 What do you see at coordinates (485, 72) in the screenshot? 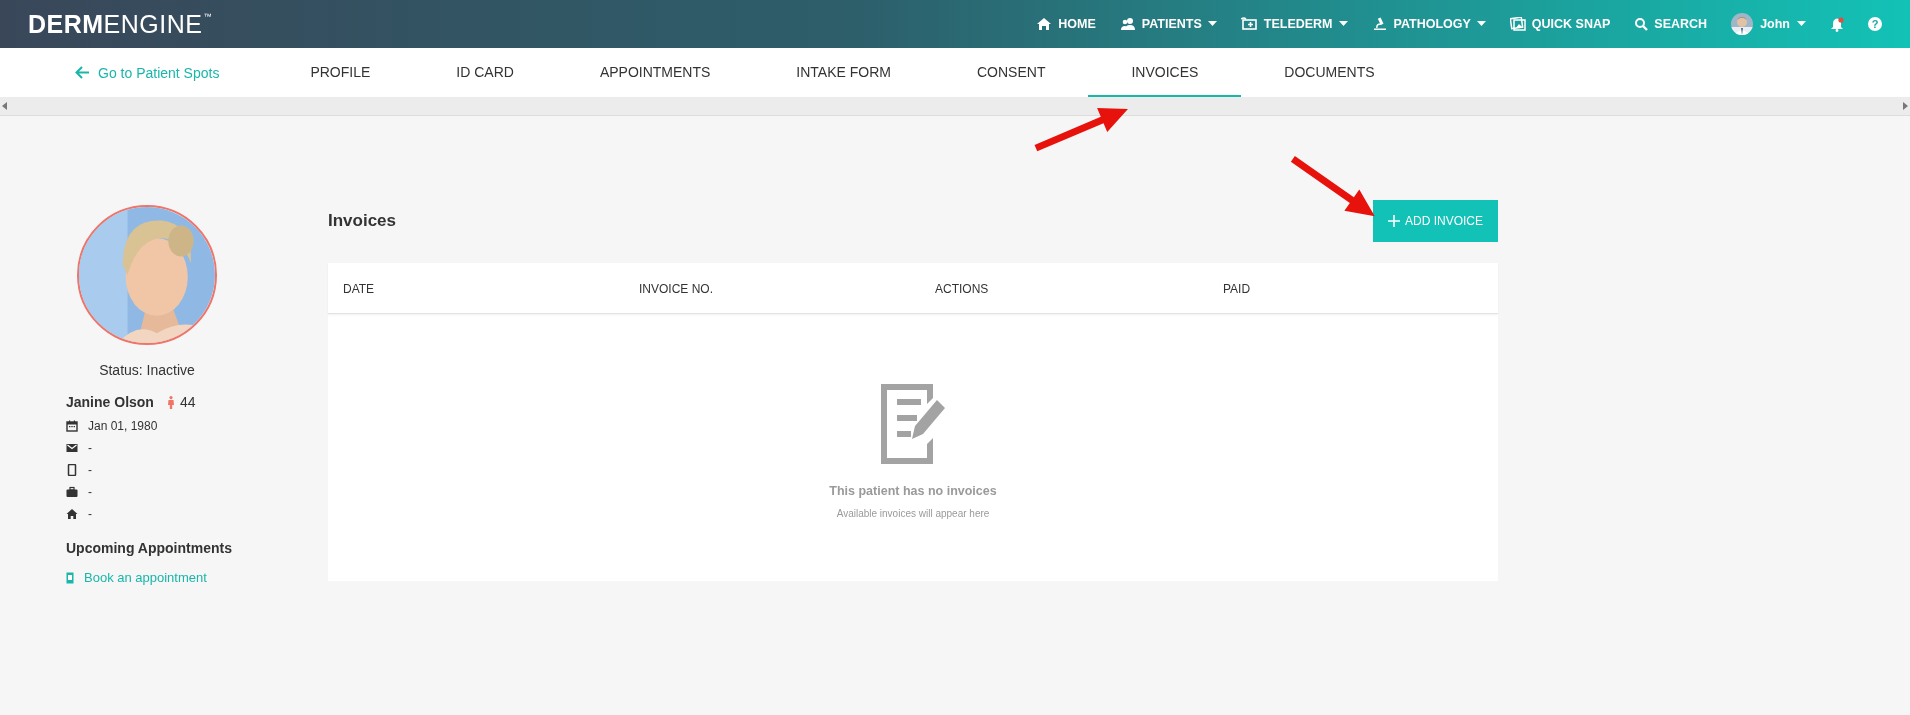
I see `tab: ID CARD` at bounding box center [485, 72].